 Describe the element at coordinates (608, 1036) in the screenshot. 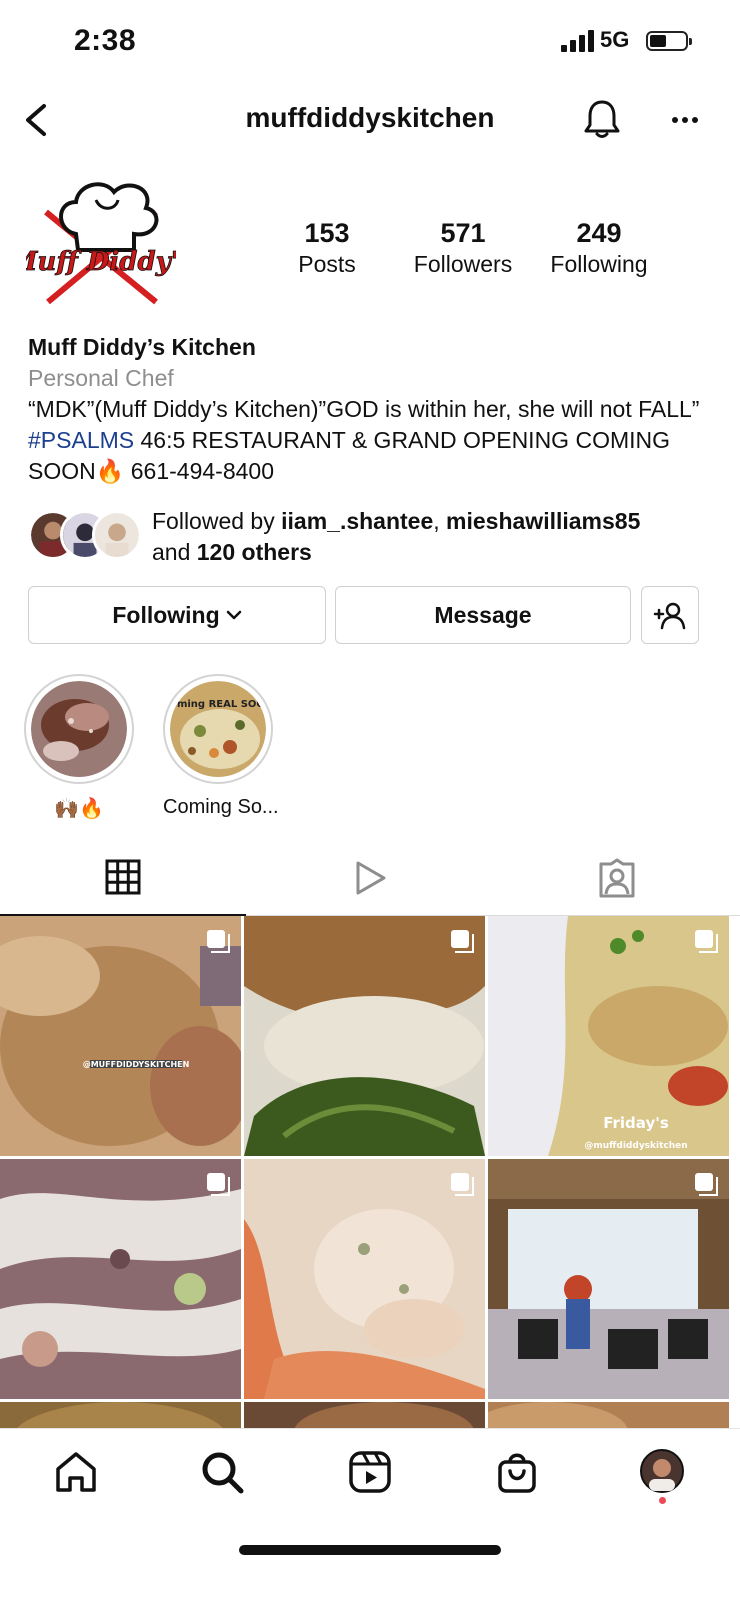

I see `post-thumbnail: Friday's @muffdiddyskitchen` at that location.